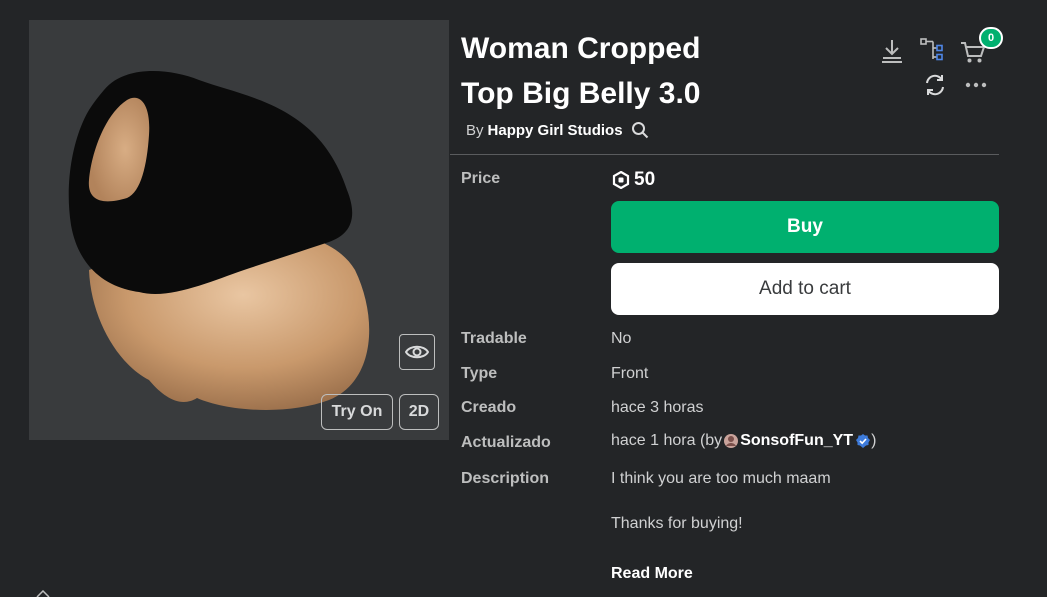 Image resolution: width=1047 pixels, height=597 pixels. What do you see at coordinates (657, 407) in the screenshot?
I see `created-value: hace 3 horas` at bounding box center [657, 407].